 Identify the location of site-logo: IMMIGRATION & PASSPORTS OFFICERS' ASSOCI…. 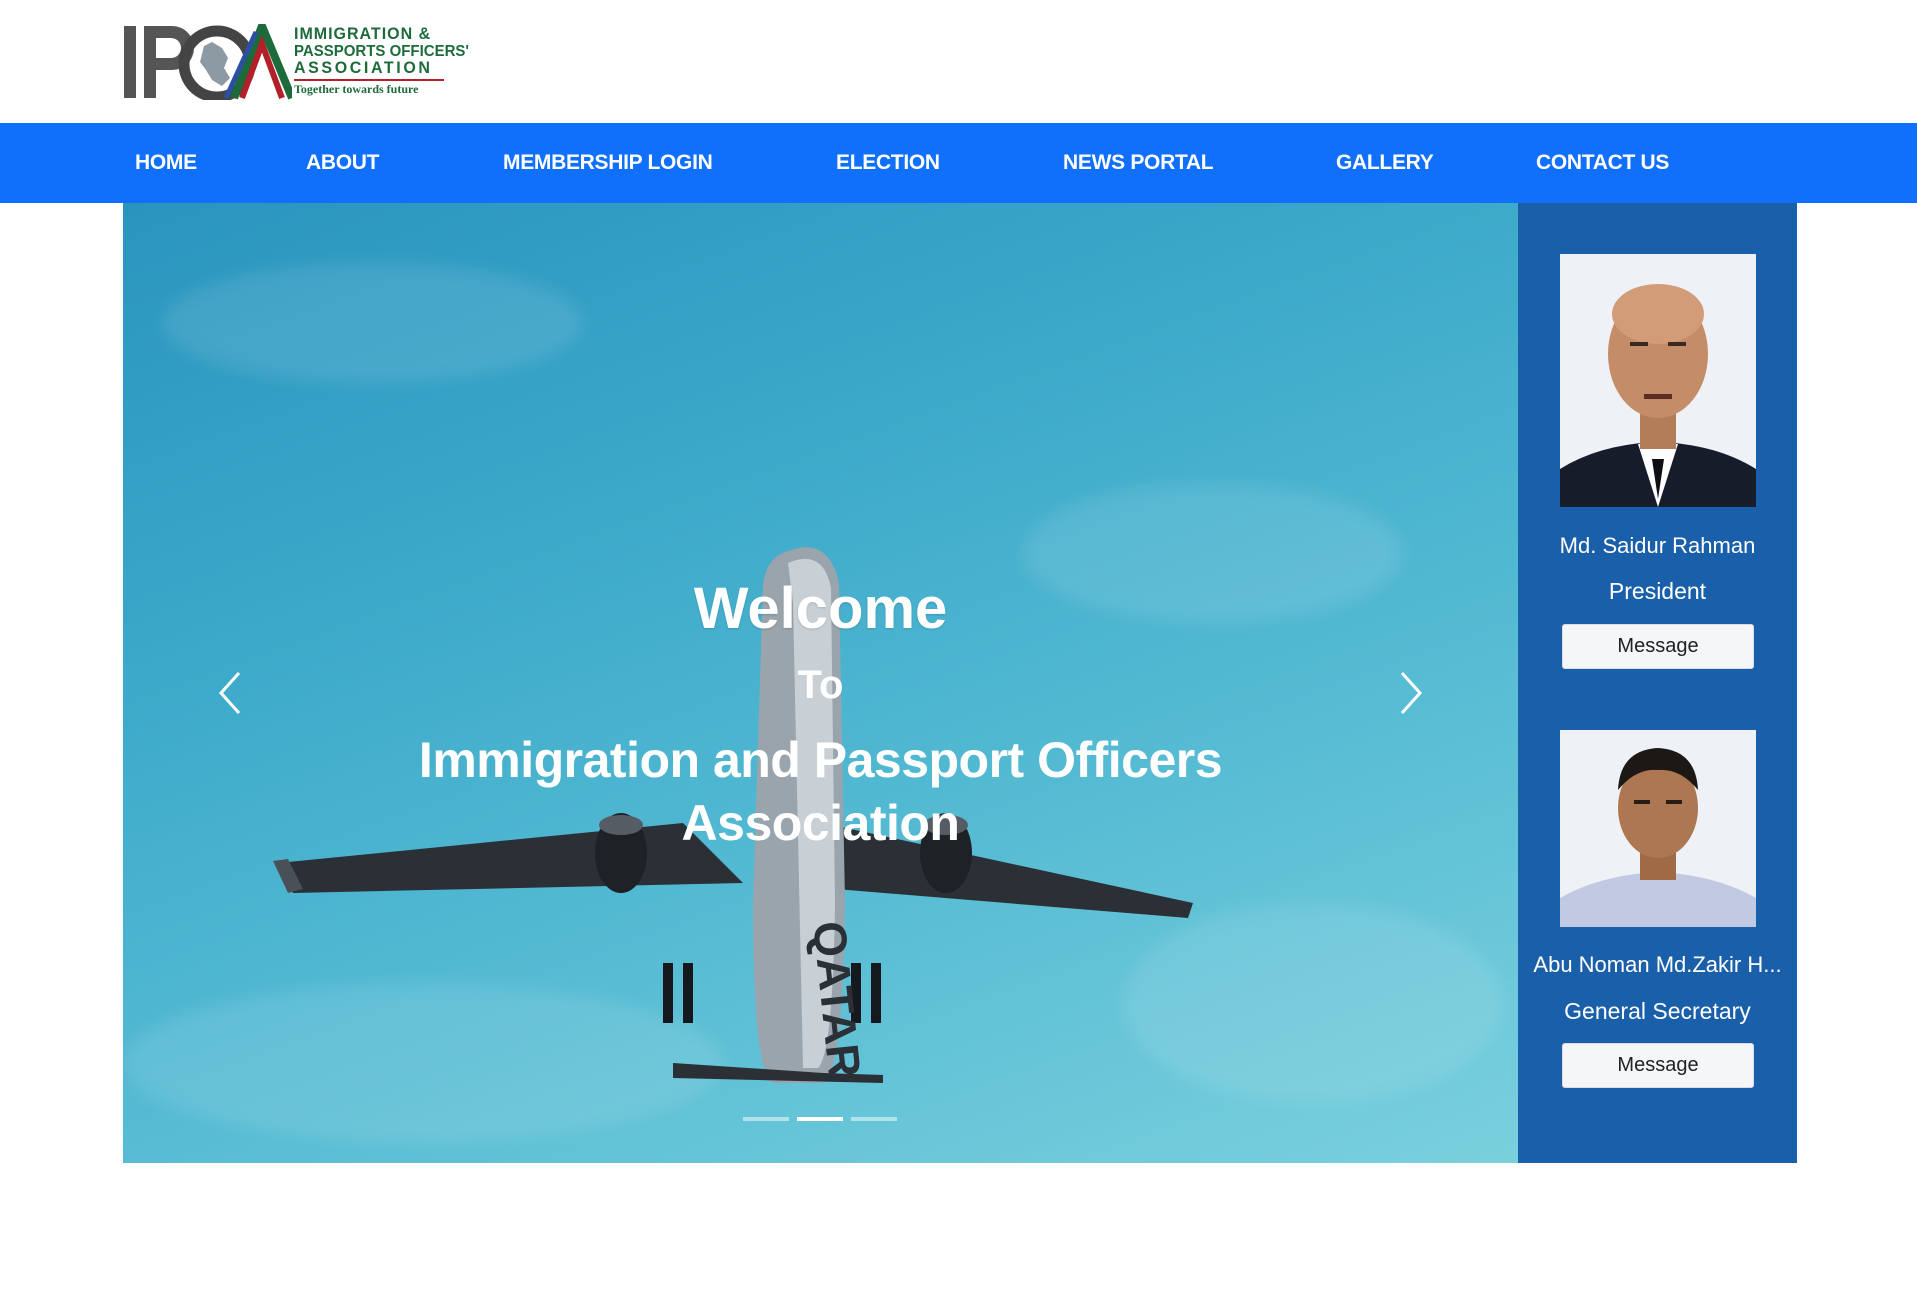
(295, 59).